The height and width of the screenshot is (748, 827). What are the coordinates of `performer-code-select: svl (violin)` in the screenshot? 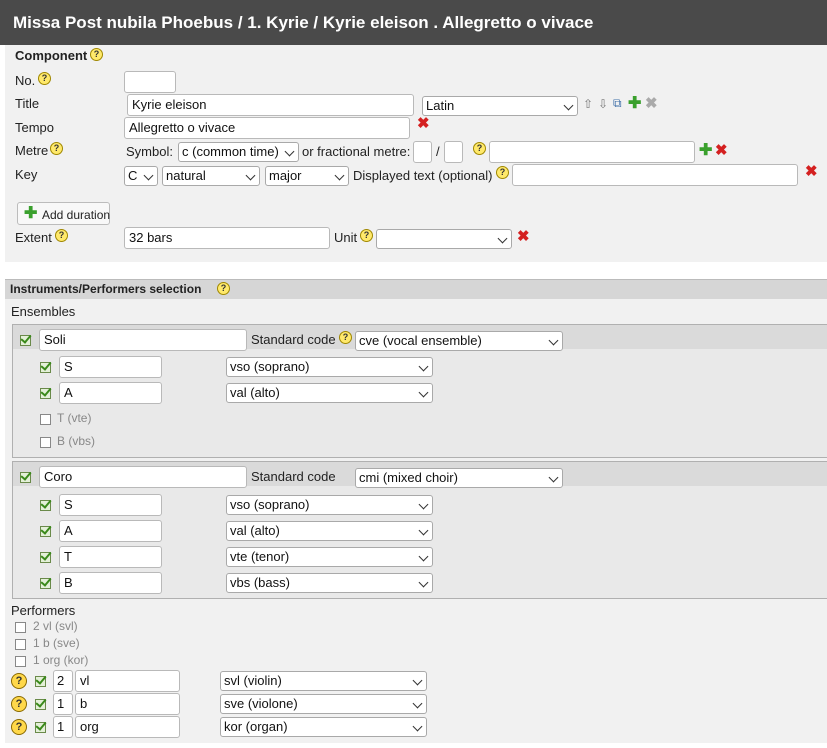 It's located at (323, 681).